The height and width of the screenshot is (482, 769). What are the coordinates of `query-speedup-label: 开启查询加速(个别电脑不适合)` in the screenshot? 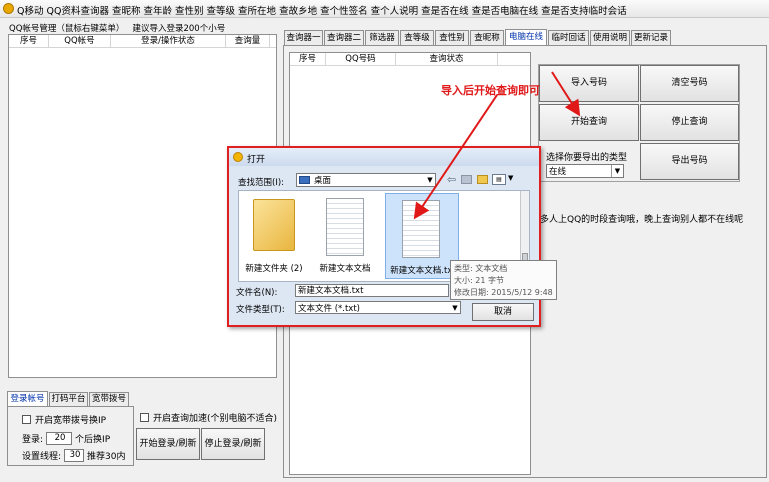 It's located at (215, 419).